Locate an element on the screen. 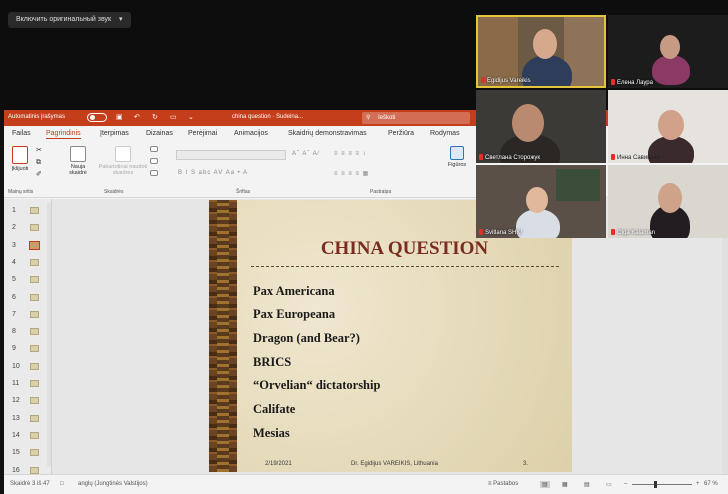 Image resolution: width=728 pixels, height=494 pixels. reset-button is located at coordinates (154, 162).